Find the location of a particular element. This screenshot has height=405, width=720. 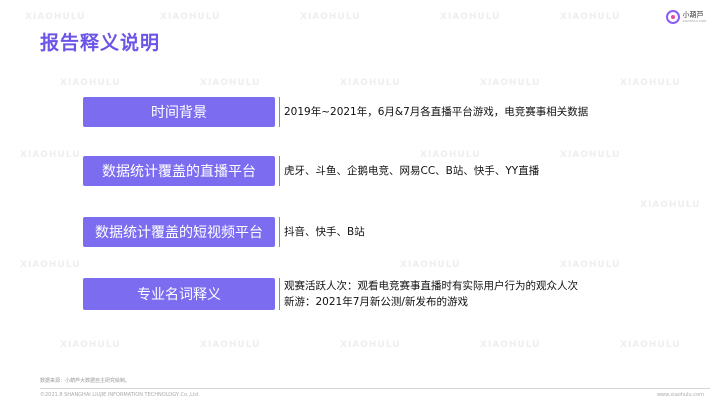

description-line: 抖音、快手、B站 is located at coordinates (324, 232).